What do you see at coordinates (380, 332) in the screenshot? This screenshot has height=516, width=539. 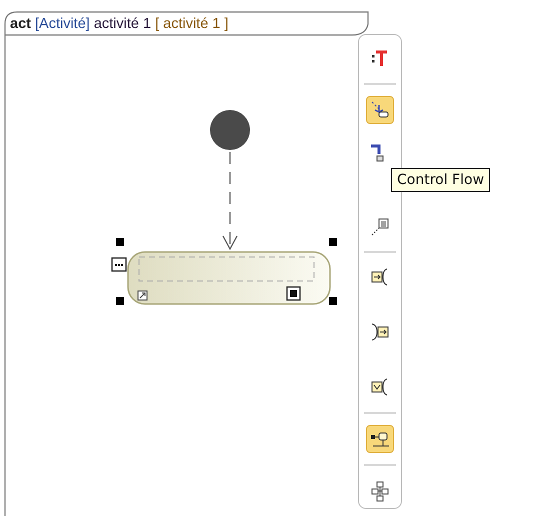 I see `output-pin-icon` at bounding box center [380, 332].